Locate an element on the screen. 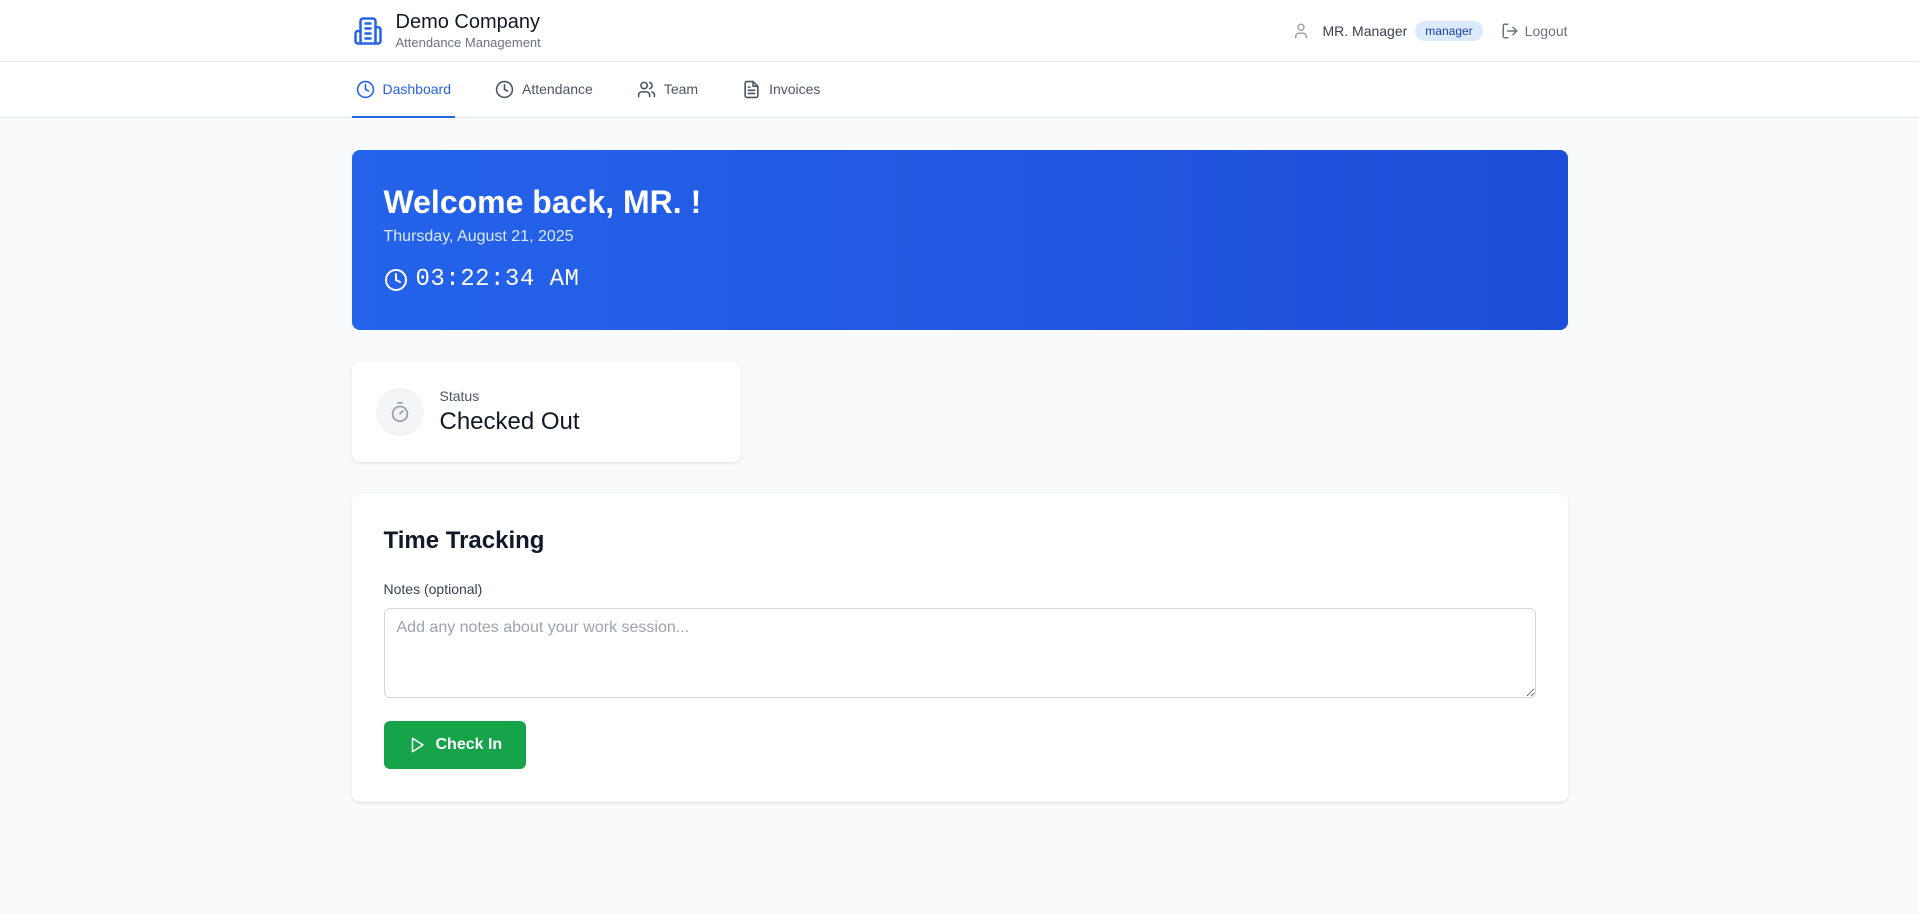 Image resolution: width=1919 pixels, height=914 pixels. user-area: MR. Manager manager Logout is located at coordinates (1430, 31).